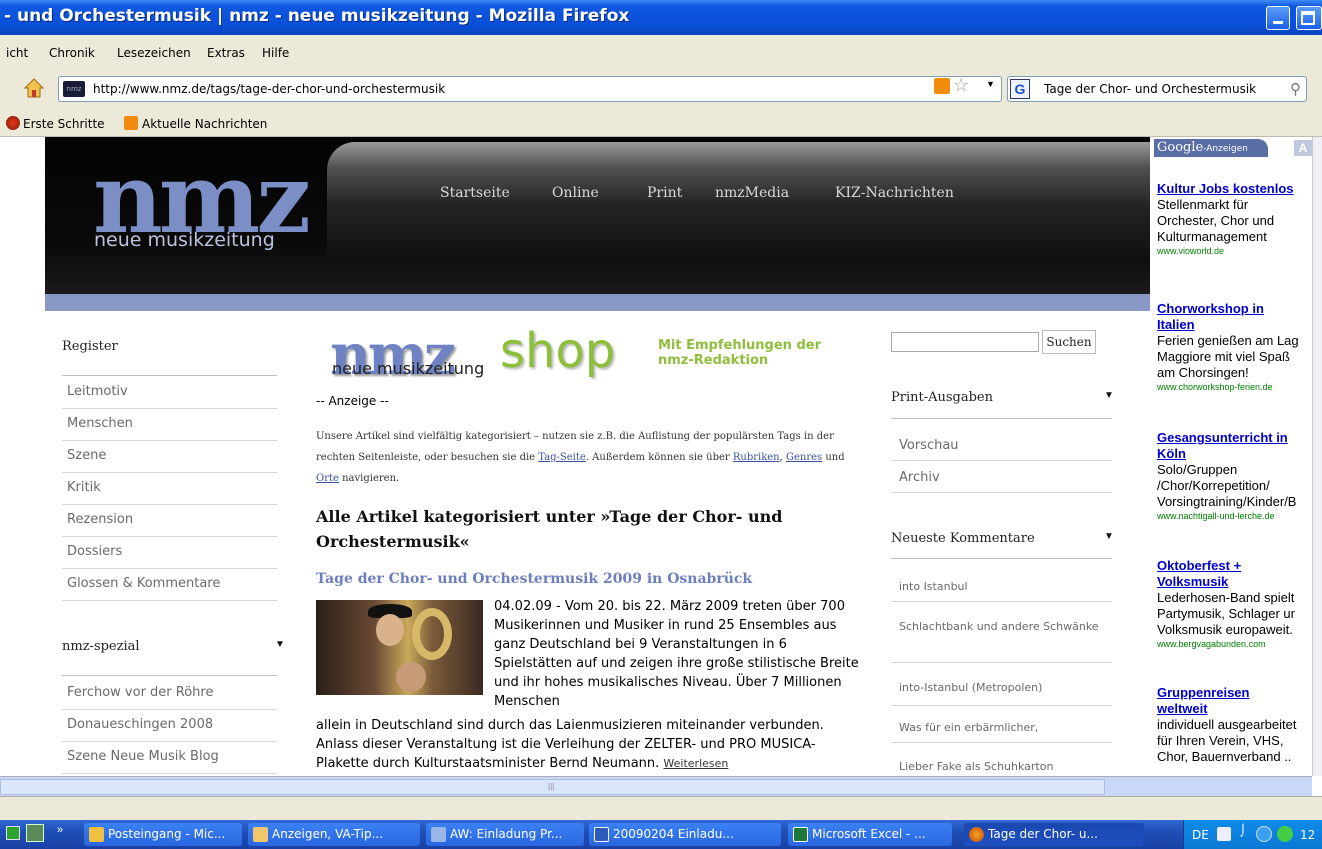 Image resolution: width=1322 pixels, height=849 pixels. Describe the element at coordinates (226, 53) in the screenshot. I see `menu-extras: Extras` at that location.